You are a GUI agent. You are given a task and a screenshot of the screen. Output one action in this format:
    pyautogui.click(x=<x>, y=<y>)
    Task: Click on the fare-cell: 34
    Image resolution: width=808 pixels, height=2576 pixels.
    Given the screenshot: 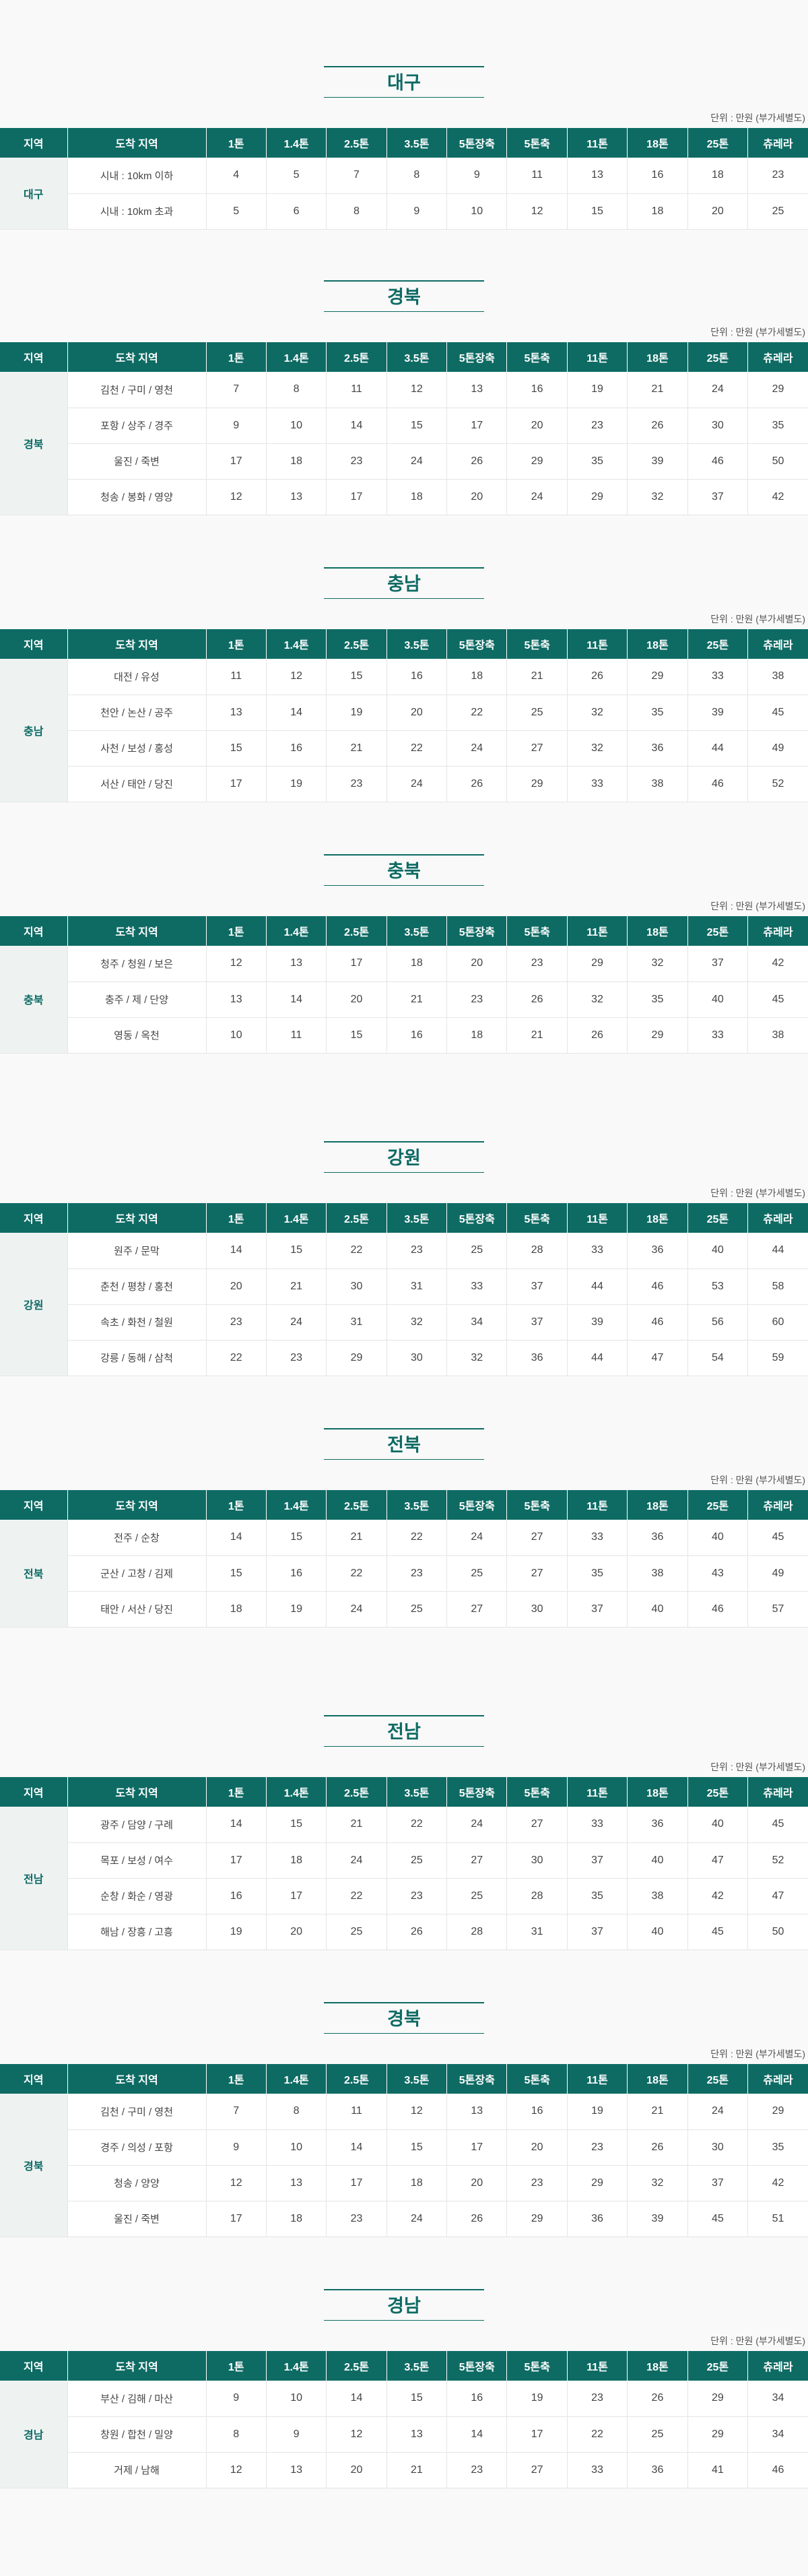 What is the action you would take?
    pyautogui.click(x=476, y=1323)
    